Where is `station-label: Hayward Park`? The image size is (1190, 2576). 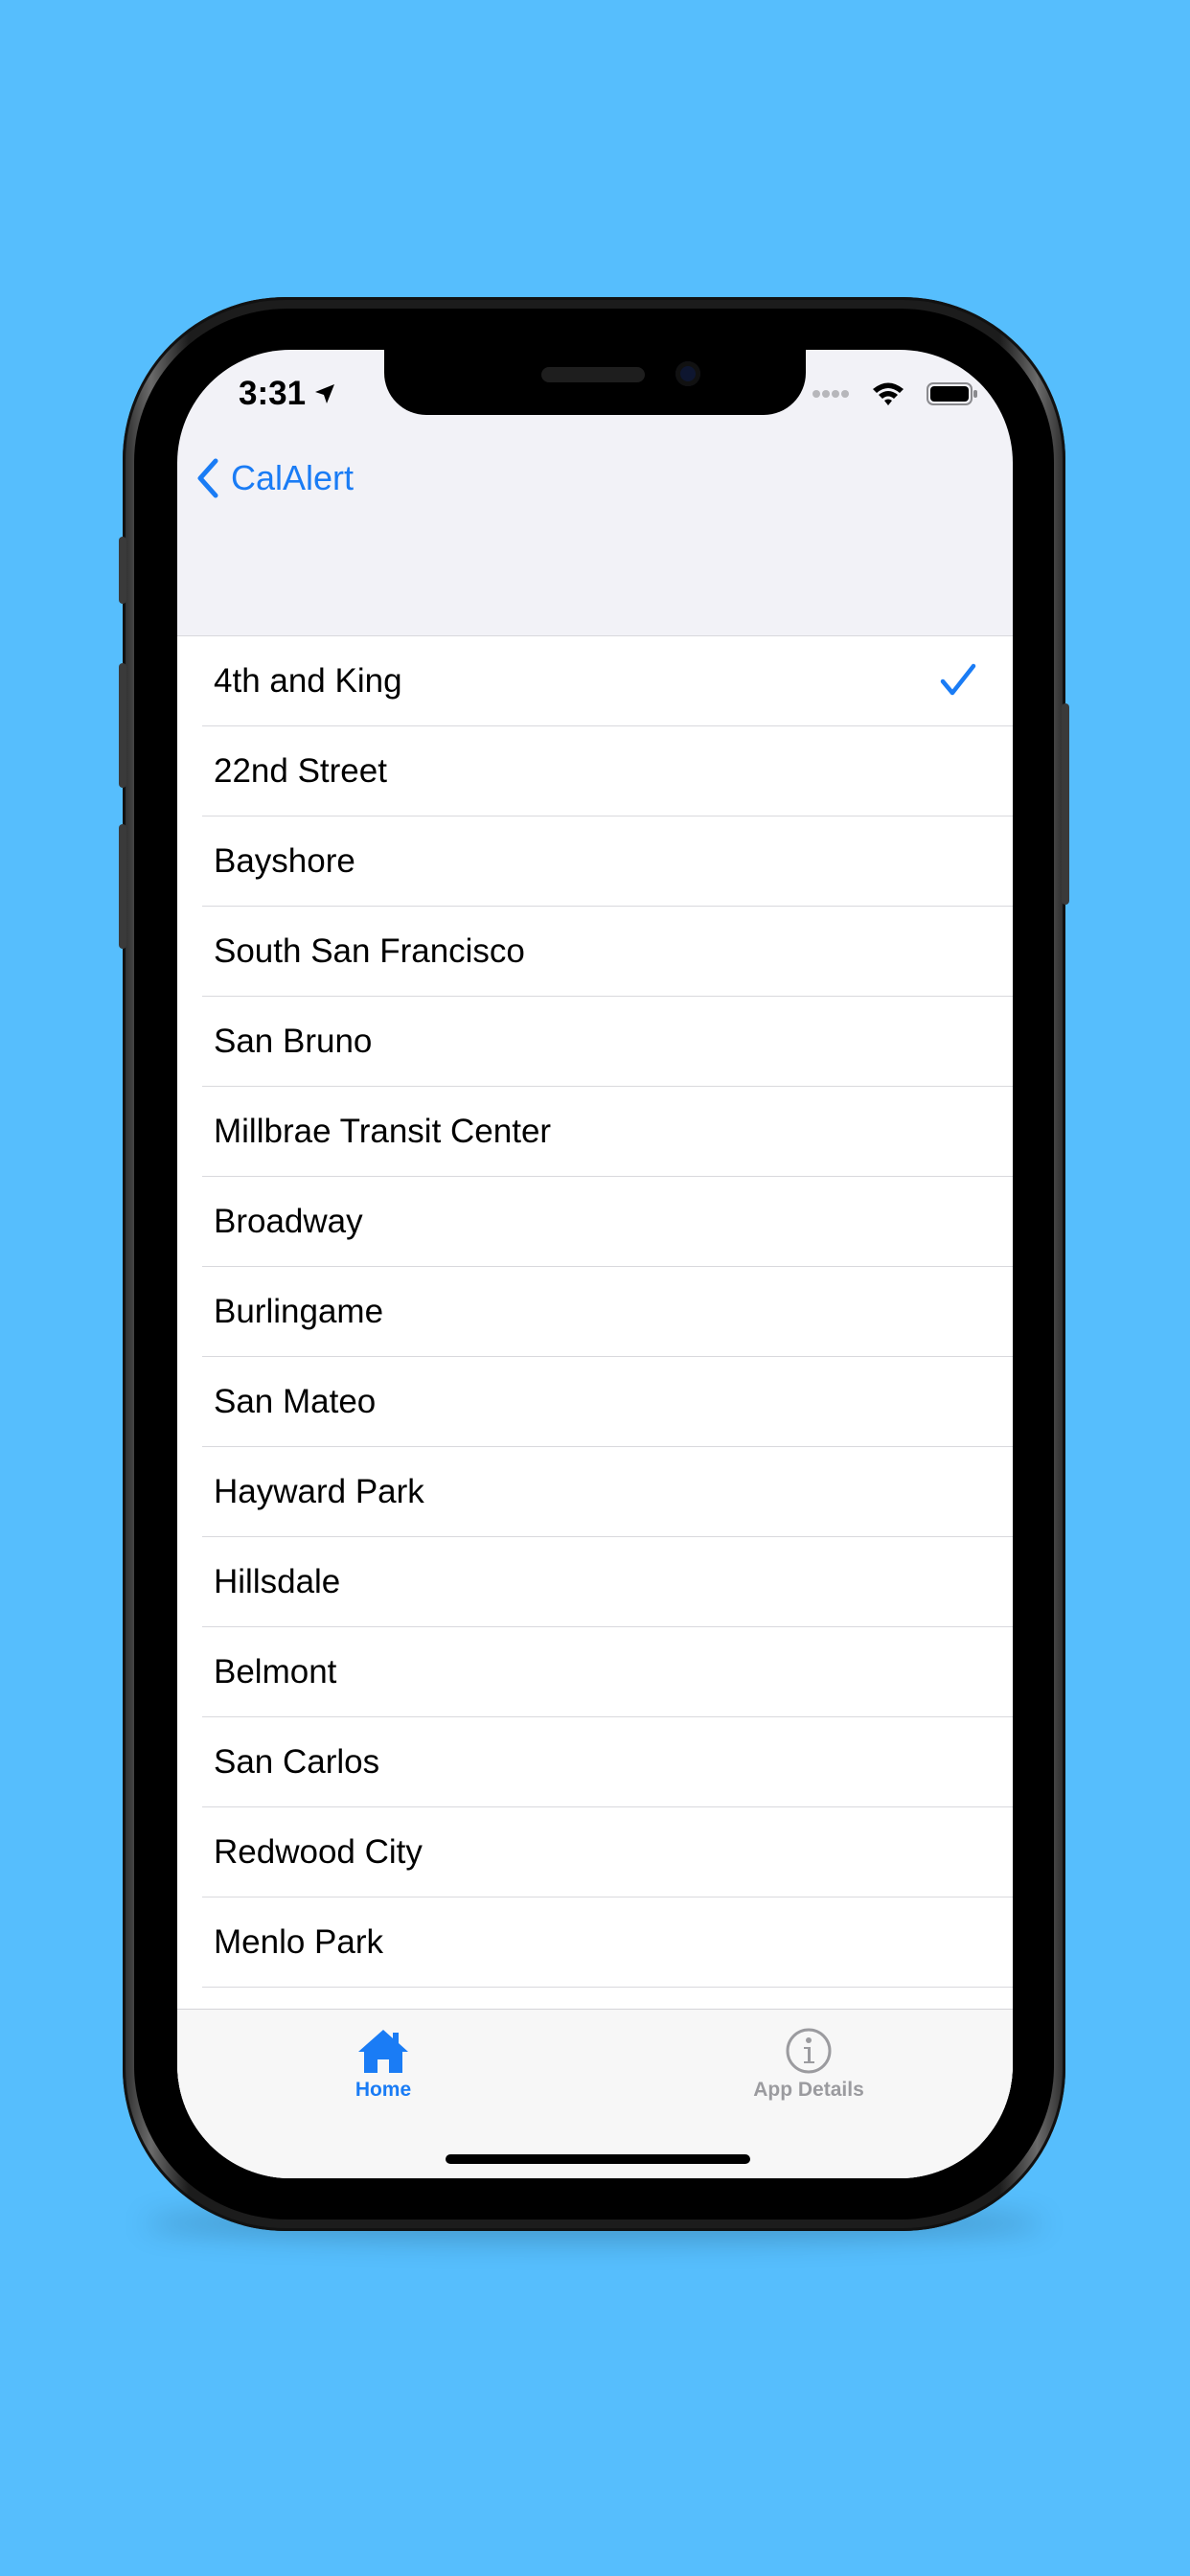 station-label: Hayward Park is located at coordinates (319, 1491).